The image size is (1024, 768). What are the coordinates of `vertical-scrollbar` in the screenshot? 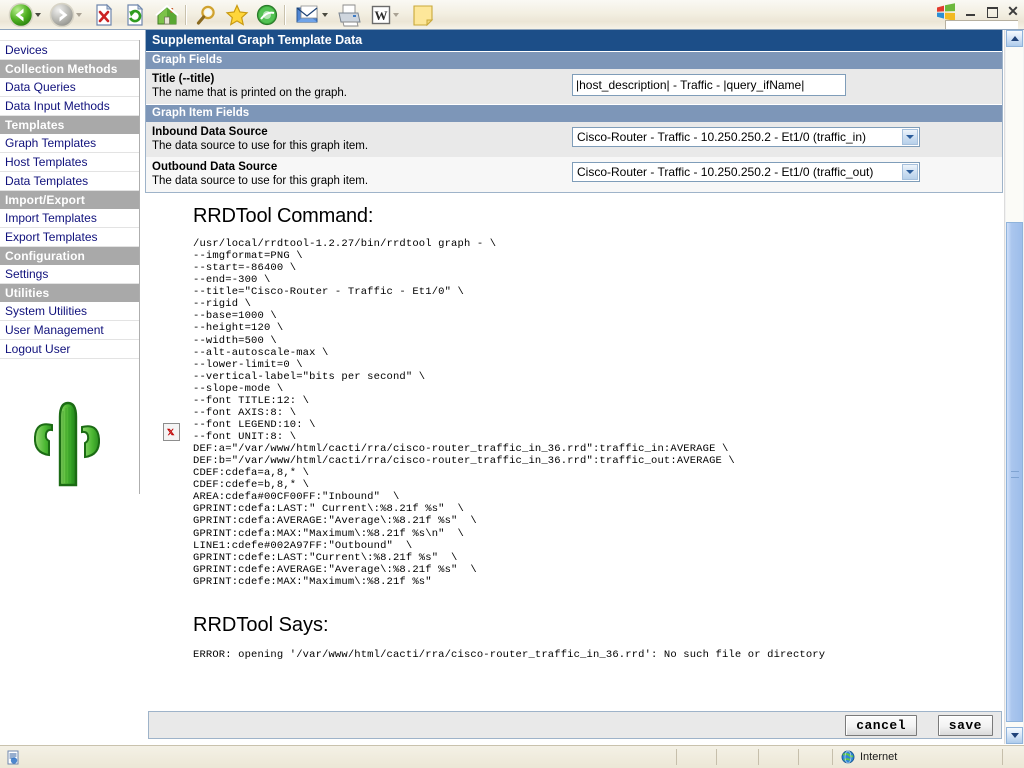 It's located at (1014, 387).